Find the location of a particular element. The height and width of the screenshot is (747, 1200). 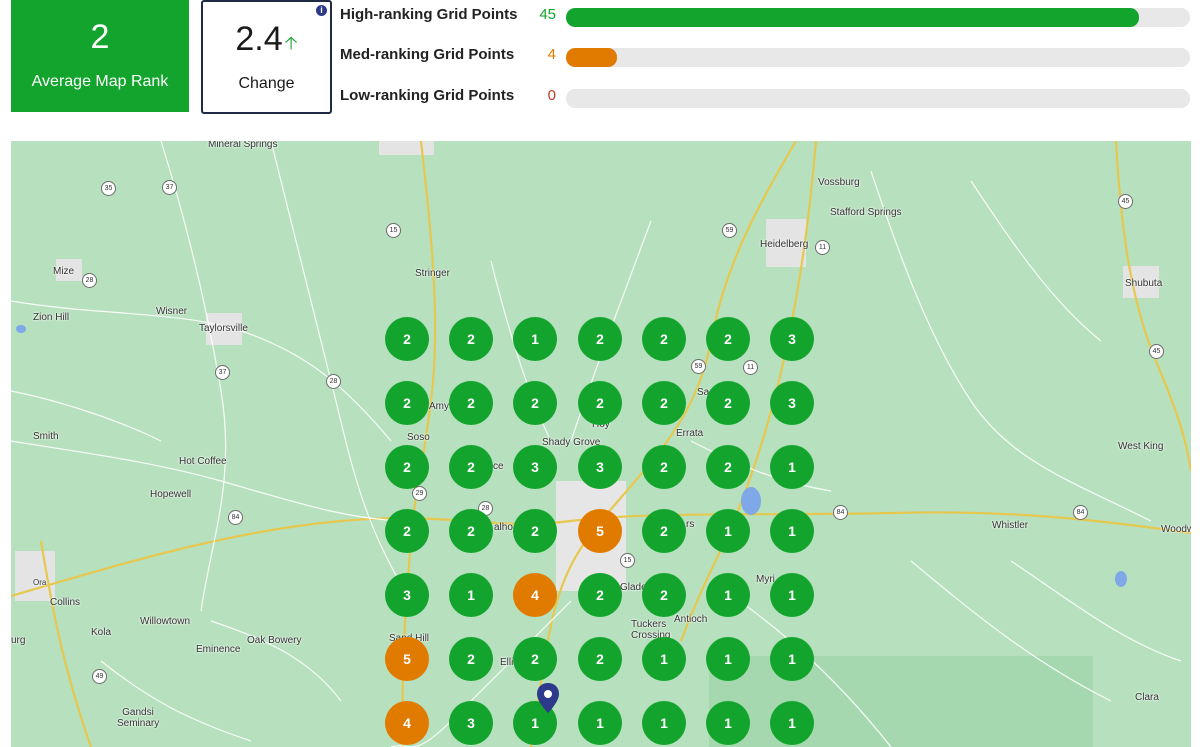

high-ranking-count: 45 is located at coordinates (547, 14).